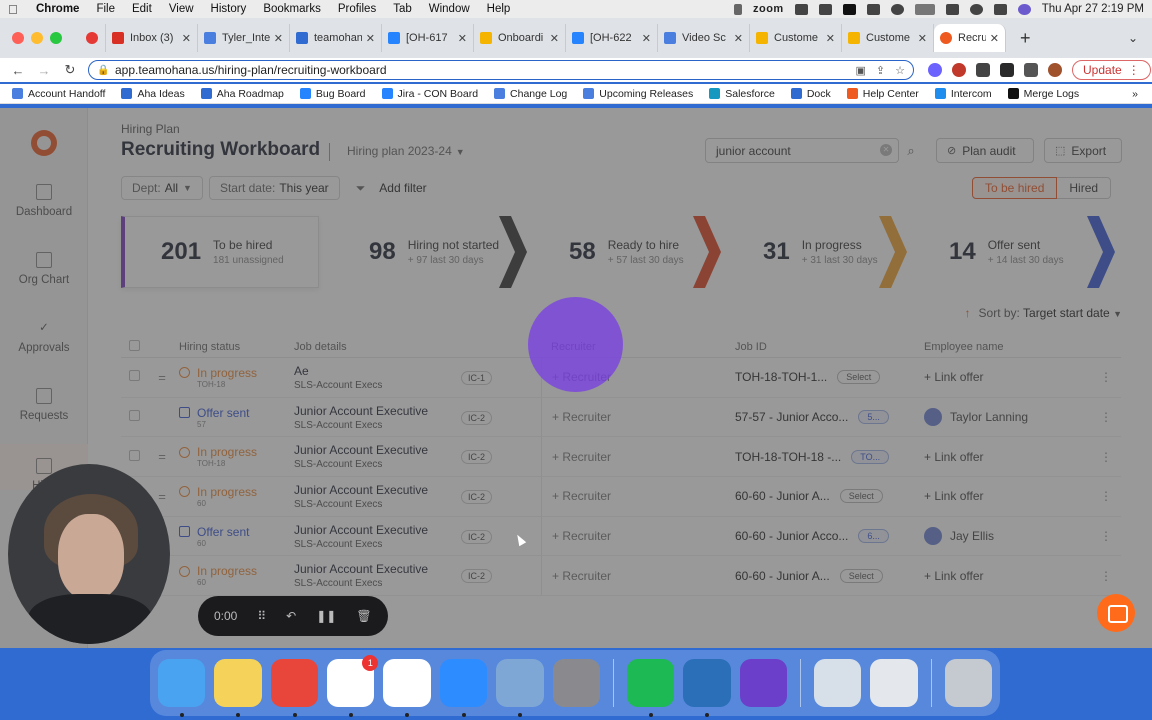 This screenshot has width=1152, height=720. What do you see at coordinates (407, 688) in the screenshot?
I see `dock-notion-icon` at bounding box center [407, 688].